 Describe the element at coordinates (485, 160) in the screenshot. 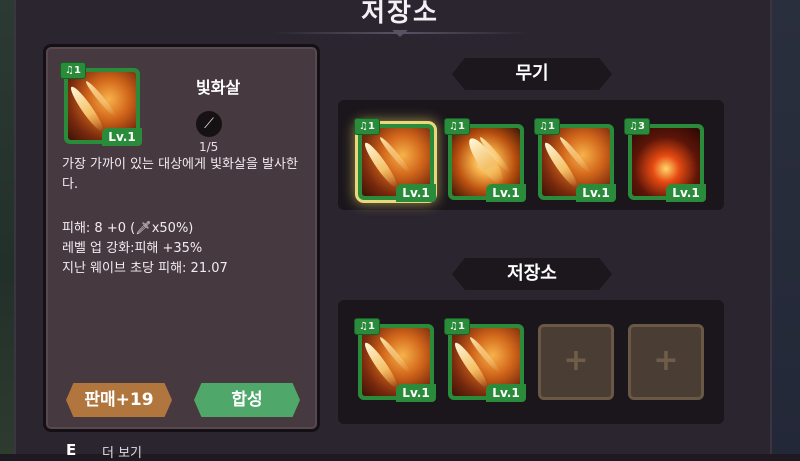

I see `weapon-slot-2: ♫1 Lv.1` at that location.